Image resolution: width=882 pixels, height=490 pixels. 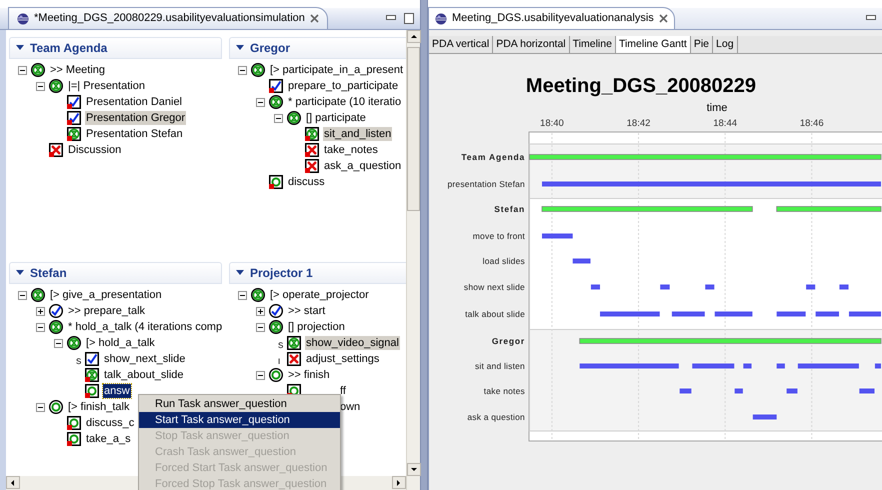 What do you see at coordinates (638, 123) in the screenshot?
I see `tick-label: 18:42` at bounding box center [638, 123].